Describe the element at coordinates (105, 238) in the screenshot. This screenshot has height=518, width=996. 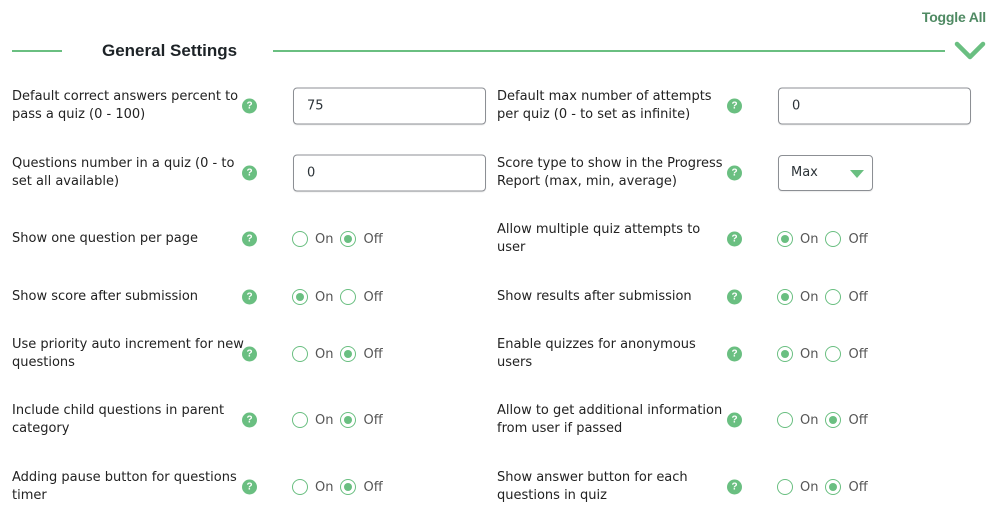
I see `setting-label: Show one question per page` at that location.